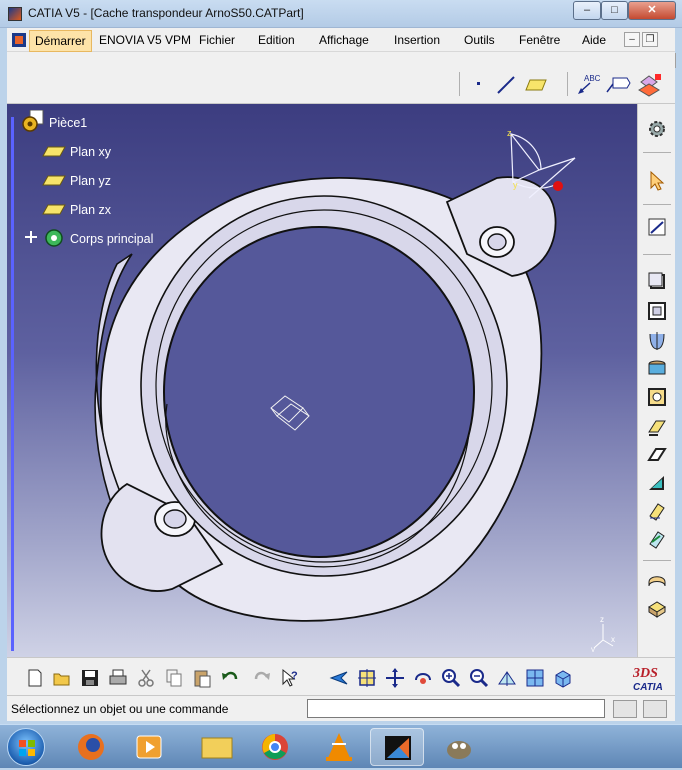 The height and width of the screenshot is (770, 682). I want to click on media-player-icon, so click(149, 747).